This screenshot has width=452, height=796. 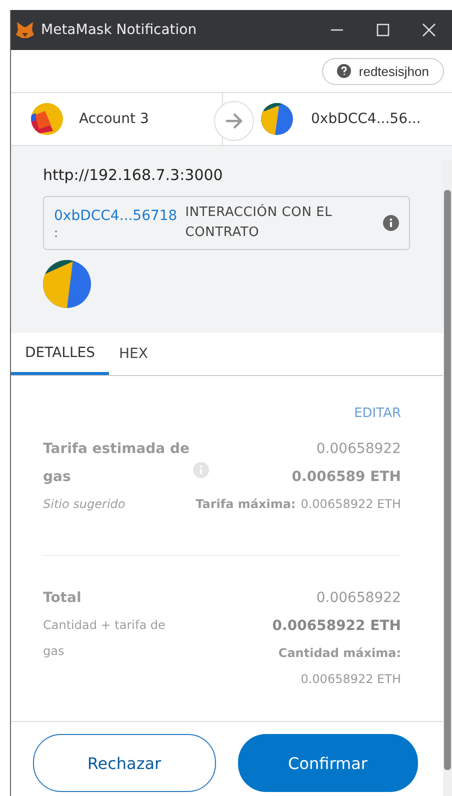 What do you see at coordinates (429, 30) in the screenshot?
I see `close-icon` at bounding box center [429, 30].